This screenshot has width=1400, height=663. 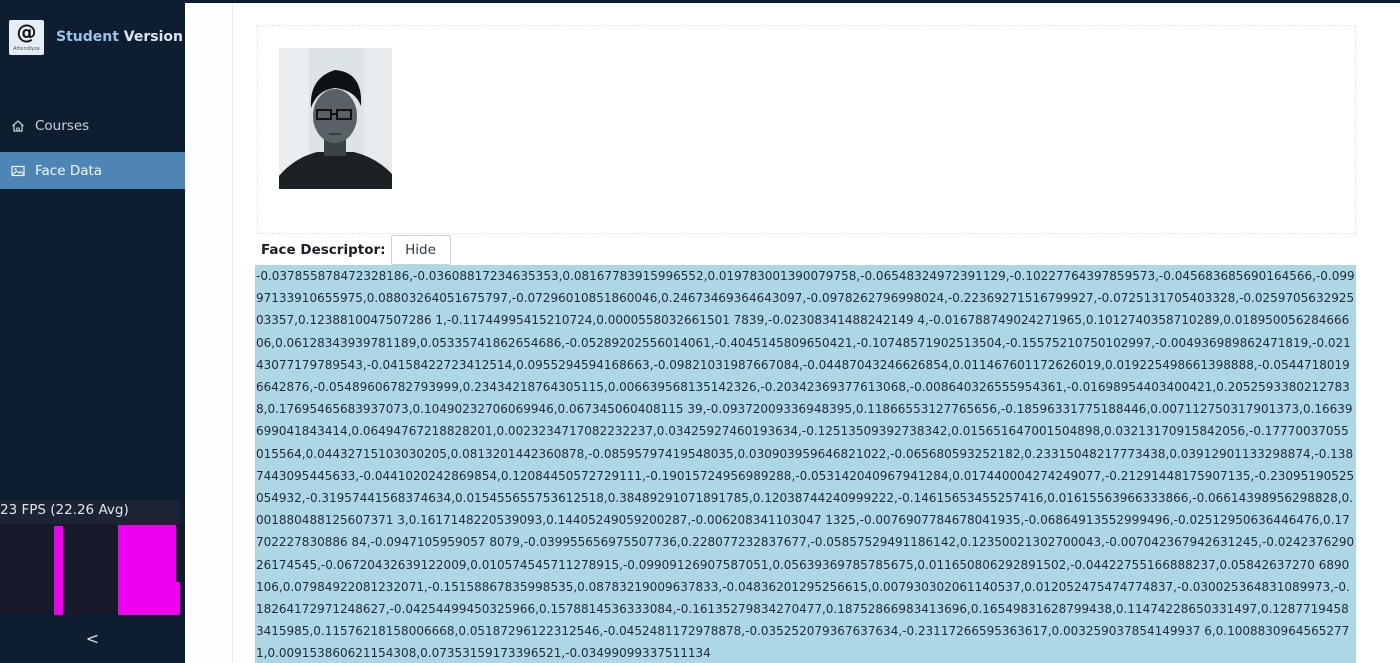 What do you see at coordinates (323, 250) in the screenshot?
I see `face-descriptor-label: Face Descriptor:` at bounding box center [323, 250].